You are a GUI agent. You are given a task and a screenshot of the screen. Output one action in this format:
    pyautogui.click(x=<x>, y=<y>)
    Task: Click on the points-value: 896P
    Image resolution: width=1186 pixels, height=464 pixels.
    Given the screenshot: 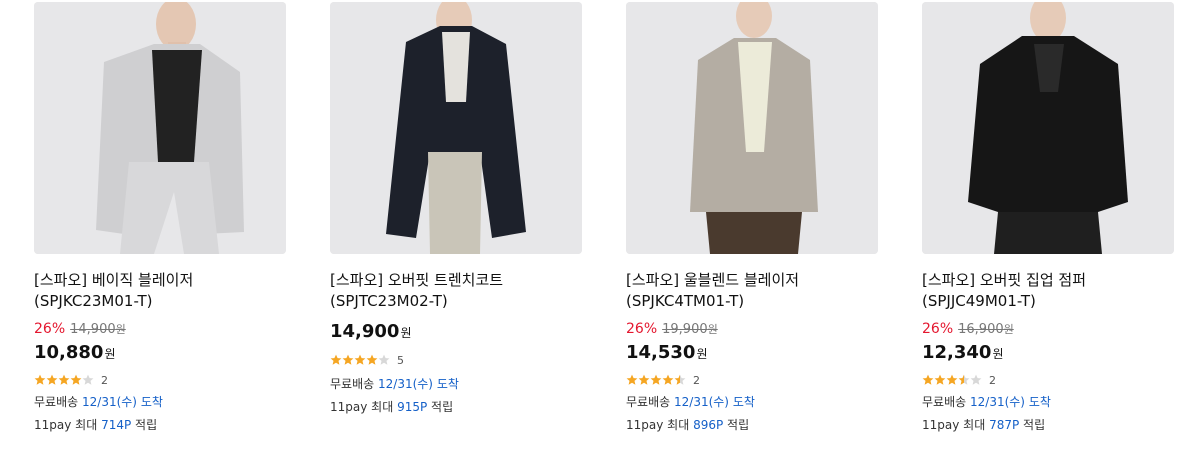 What is the action you would take?
    pyautogui.click(x=708, y=425)
    